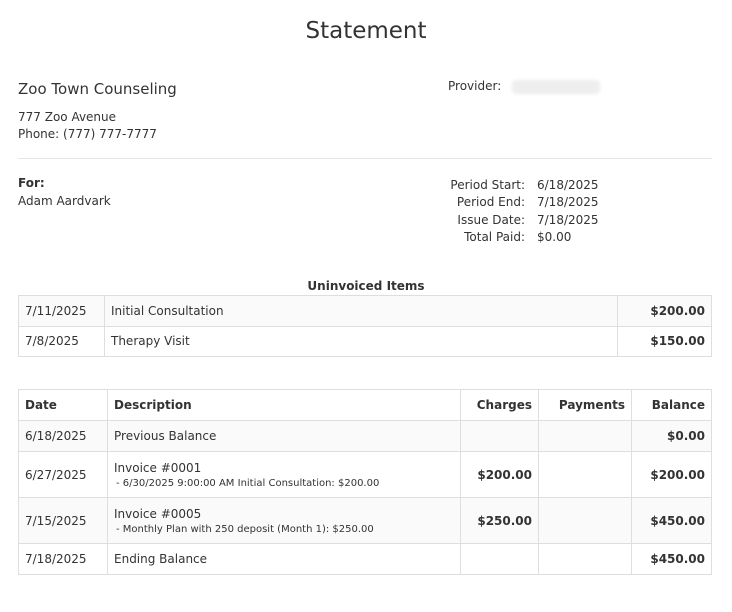 The width and height of the screenshot is (732, 612). What do you see at coordinates (87, 134) in the screenshot?
I see `practice-phone: Phone: (777) 777-7777` at bounding box center [87, 134].